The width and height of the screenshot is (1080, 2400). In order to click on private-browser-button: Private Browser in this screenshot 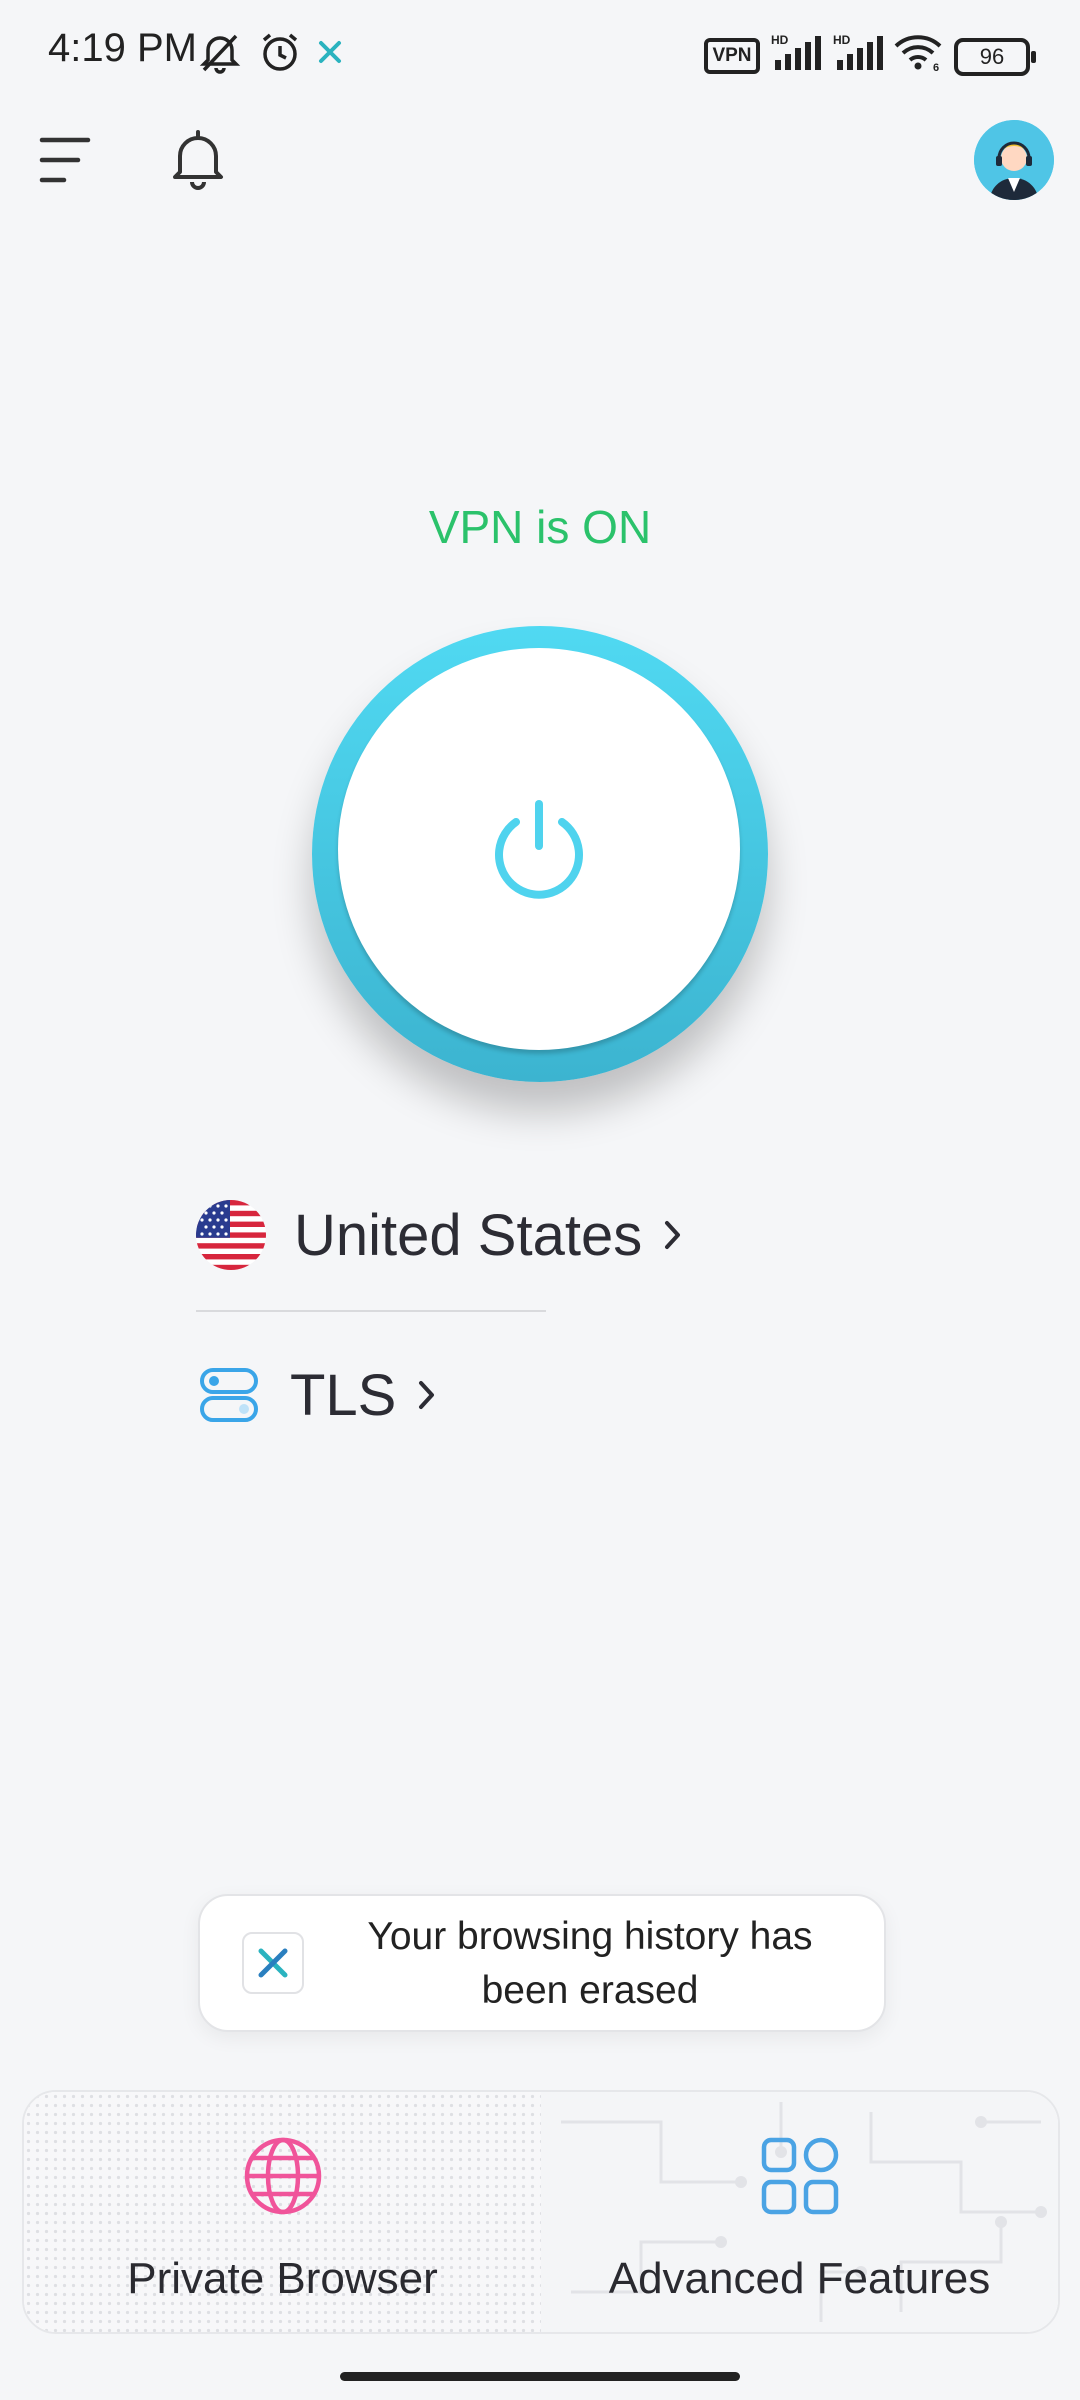, I will do `click(282, 2212)`.